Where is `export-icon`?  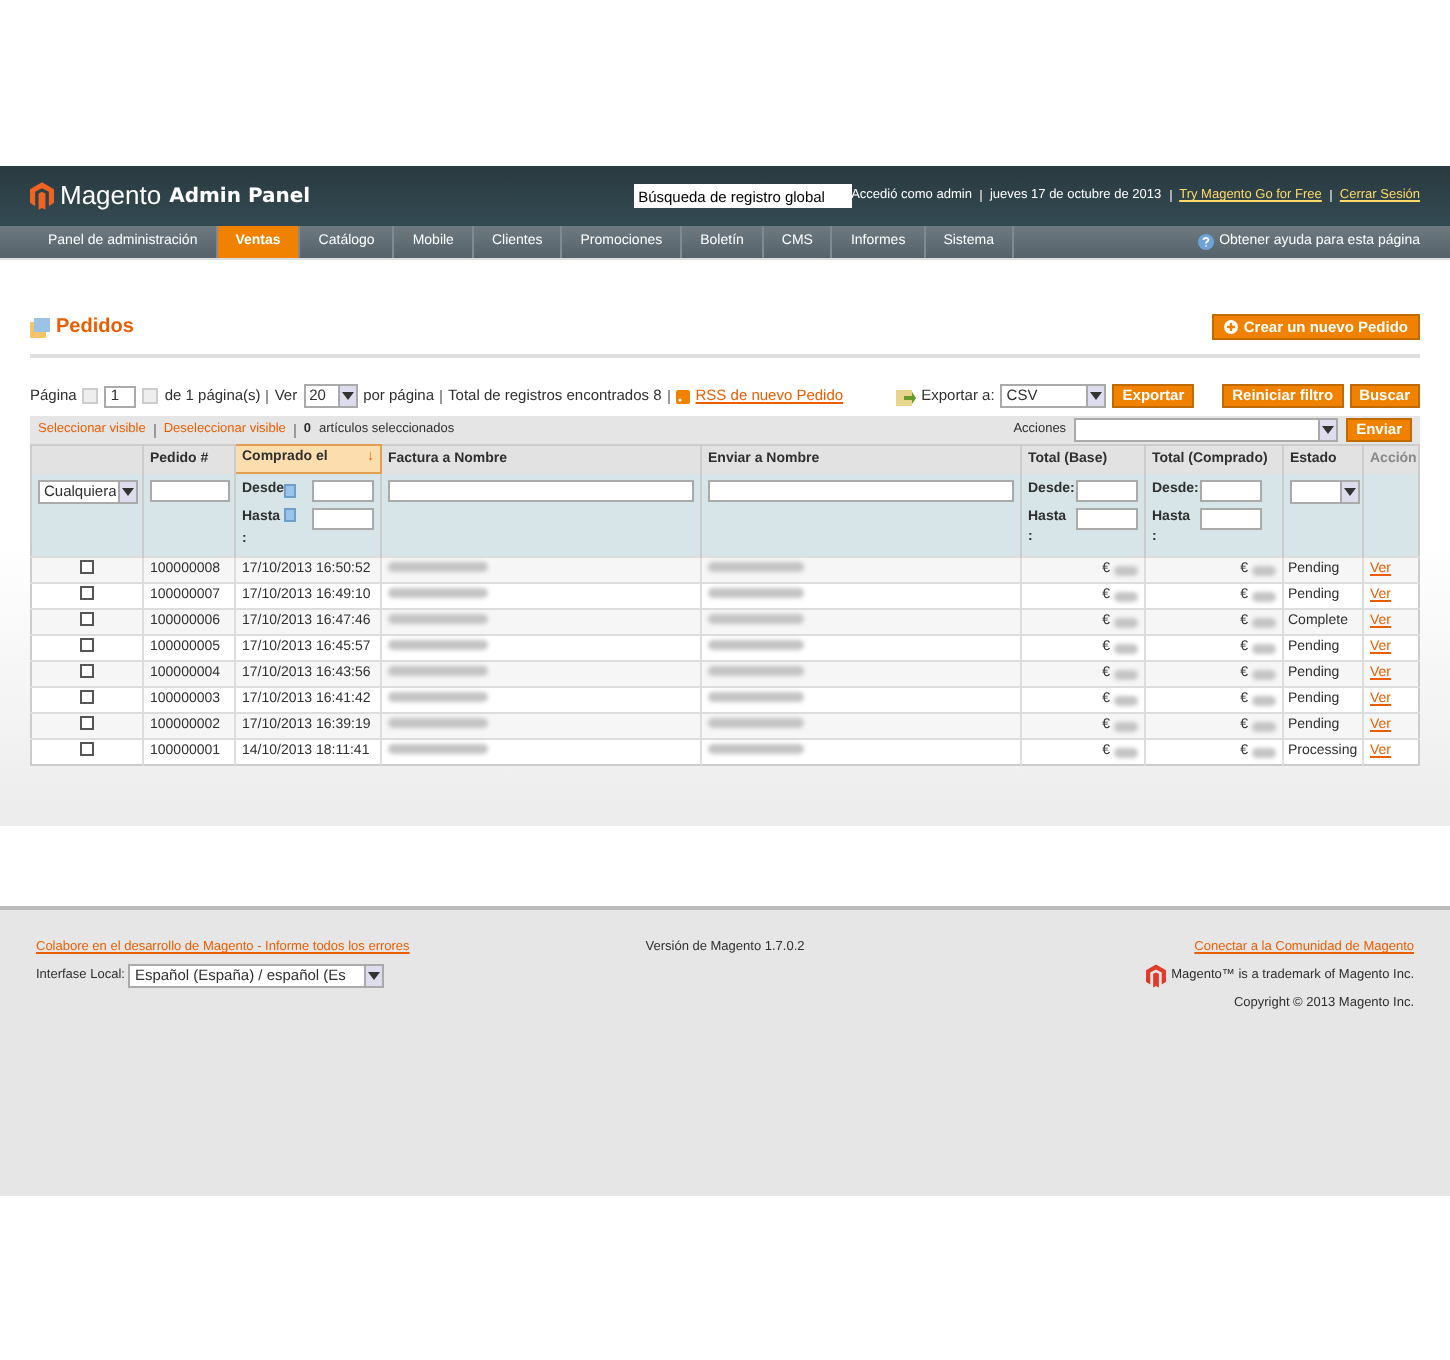
export-icon is located at coordinates (905, 396).